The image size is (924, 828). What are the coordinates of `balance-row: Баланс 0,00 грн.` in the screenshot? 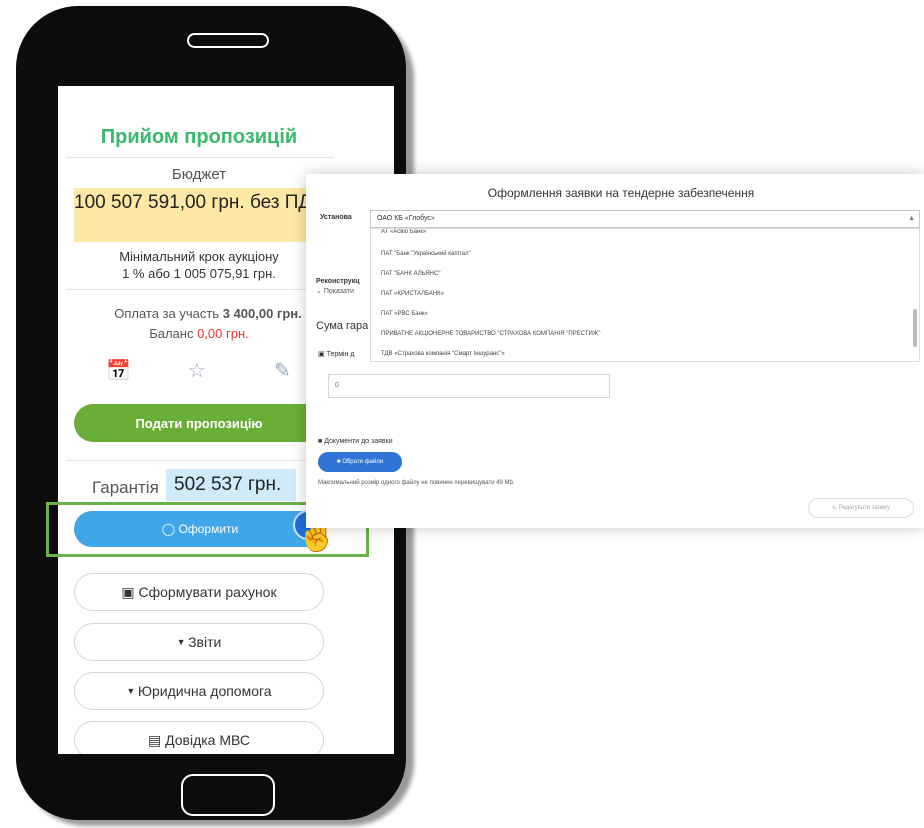 It's located at (199, 333).